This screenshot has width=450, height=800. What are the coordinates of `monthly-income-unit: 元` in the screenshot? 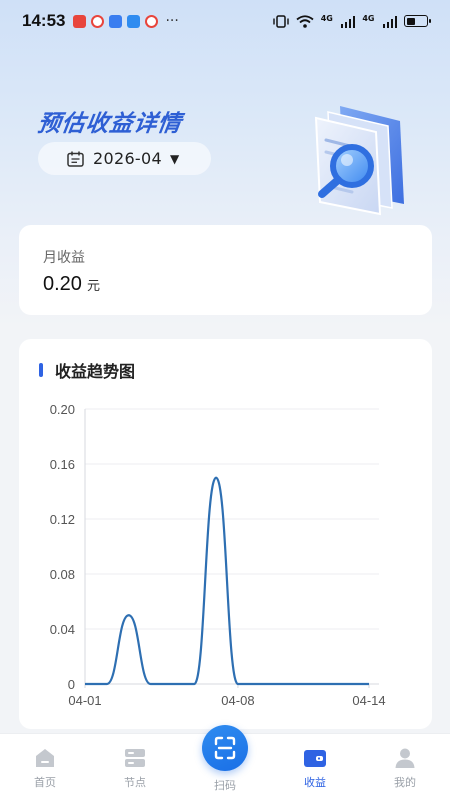 It's located at (93, 285).